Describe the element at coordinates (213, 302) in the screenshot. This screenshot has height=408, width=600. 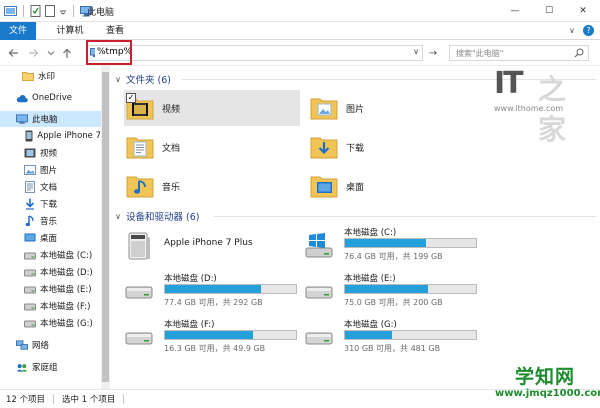
I see `drive-free-space: 77.4 GB 可用，共 292 GB` at that location.